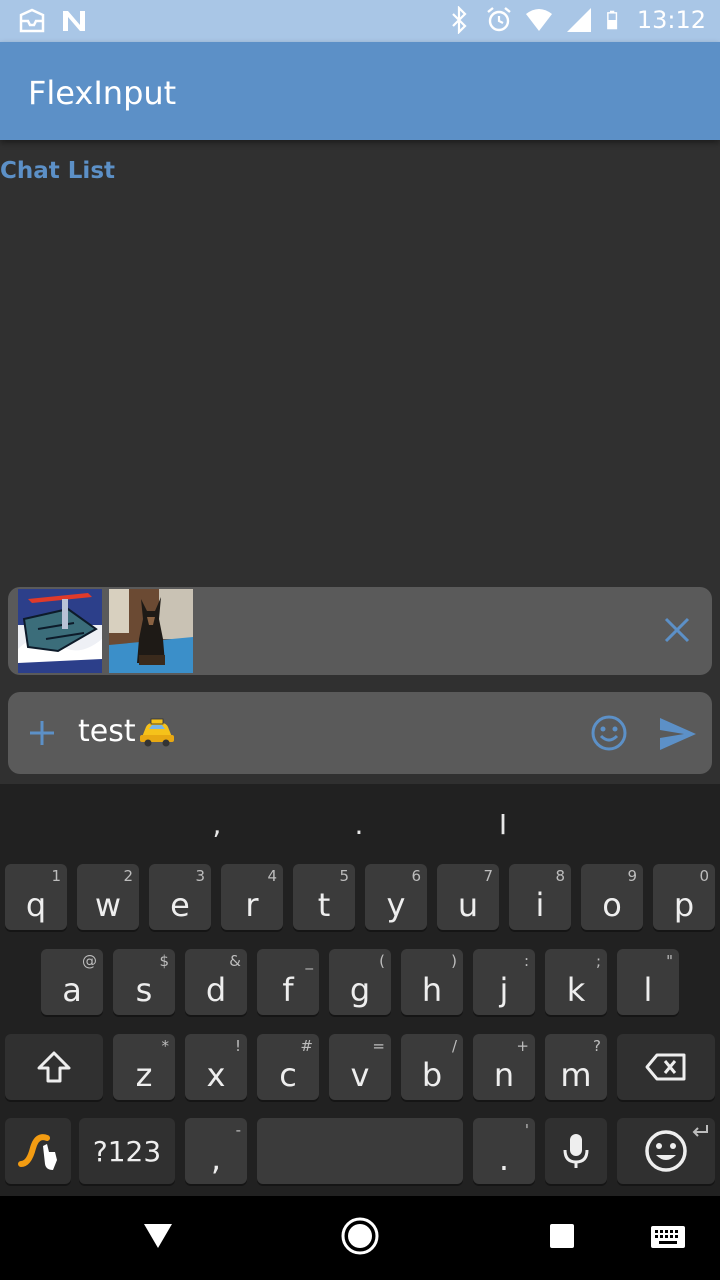  Describe the element at coordinates (127, 1151) in the screenshot. I see `symbols-key: ?123` at that location.